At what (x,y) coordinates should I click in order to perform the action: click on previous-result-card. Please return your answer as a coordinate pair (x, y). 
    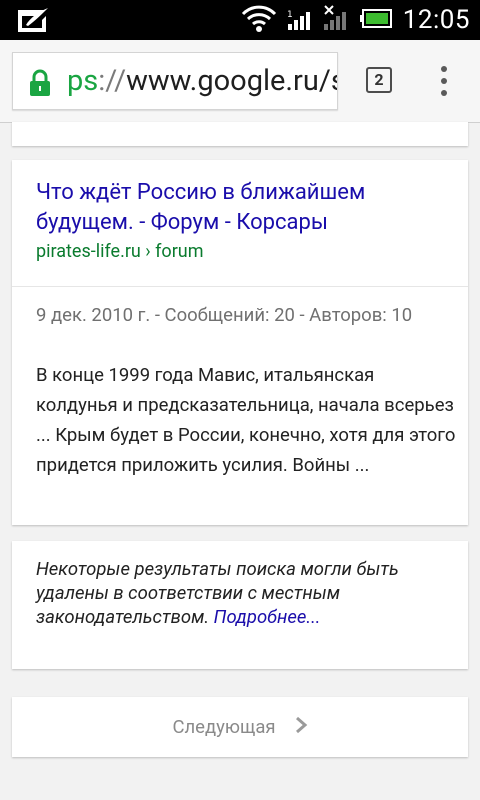
    Looking at the image, I should click on (240, 134).